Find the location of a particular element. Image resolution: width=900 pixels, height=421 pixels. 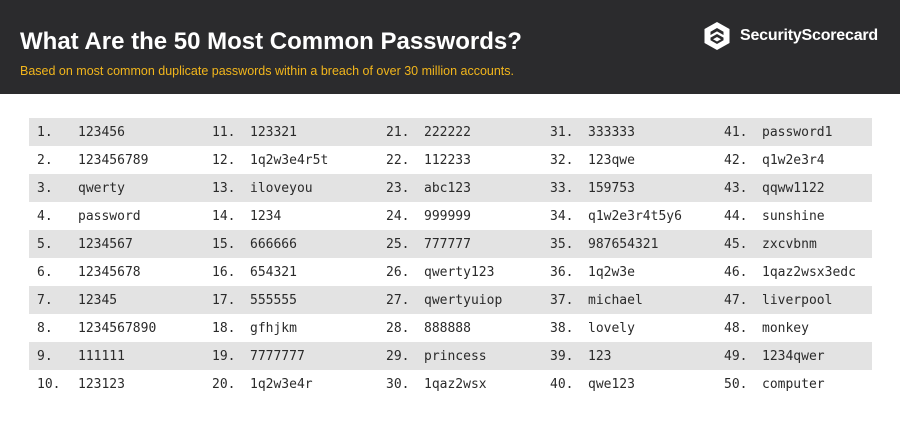

password-value: qwertyuiop is located at coordinates (463, 300).